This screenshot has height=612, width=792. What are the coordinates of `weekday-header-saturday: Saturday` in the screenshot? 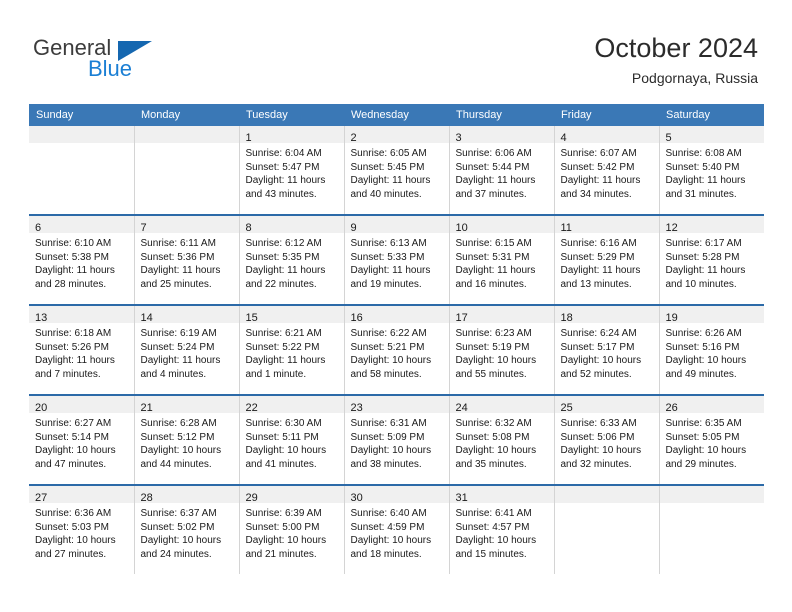 It's located at (711, 115).